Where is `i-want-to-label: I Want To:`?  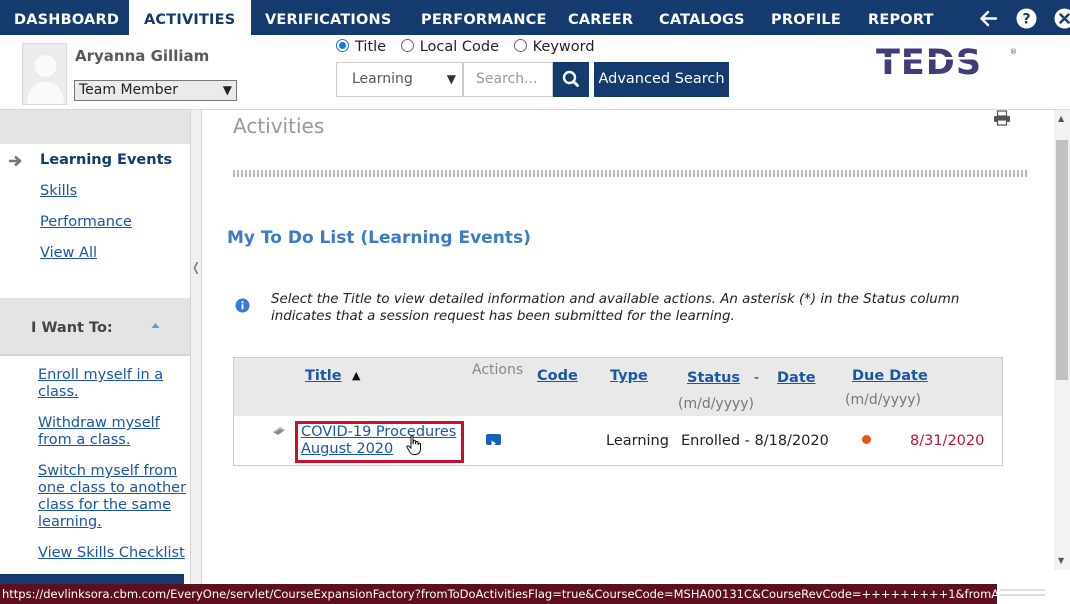 i-want-to-label: I Want To: is located at coordinates (72, 328).